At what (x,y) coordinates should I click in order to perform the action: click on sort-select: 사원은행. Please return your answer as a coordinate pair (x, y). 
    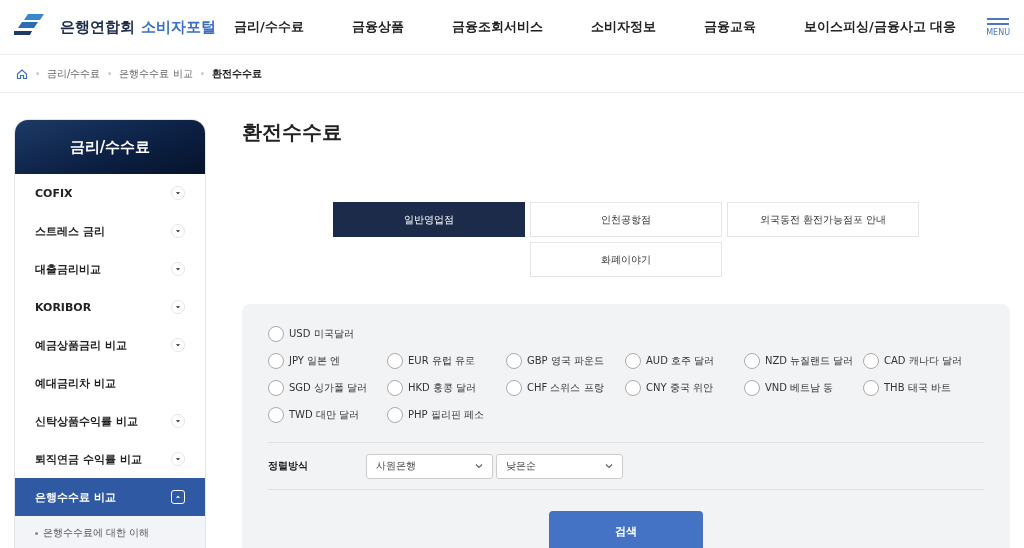
    Looking at the image, I should click on (429, 466).